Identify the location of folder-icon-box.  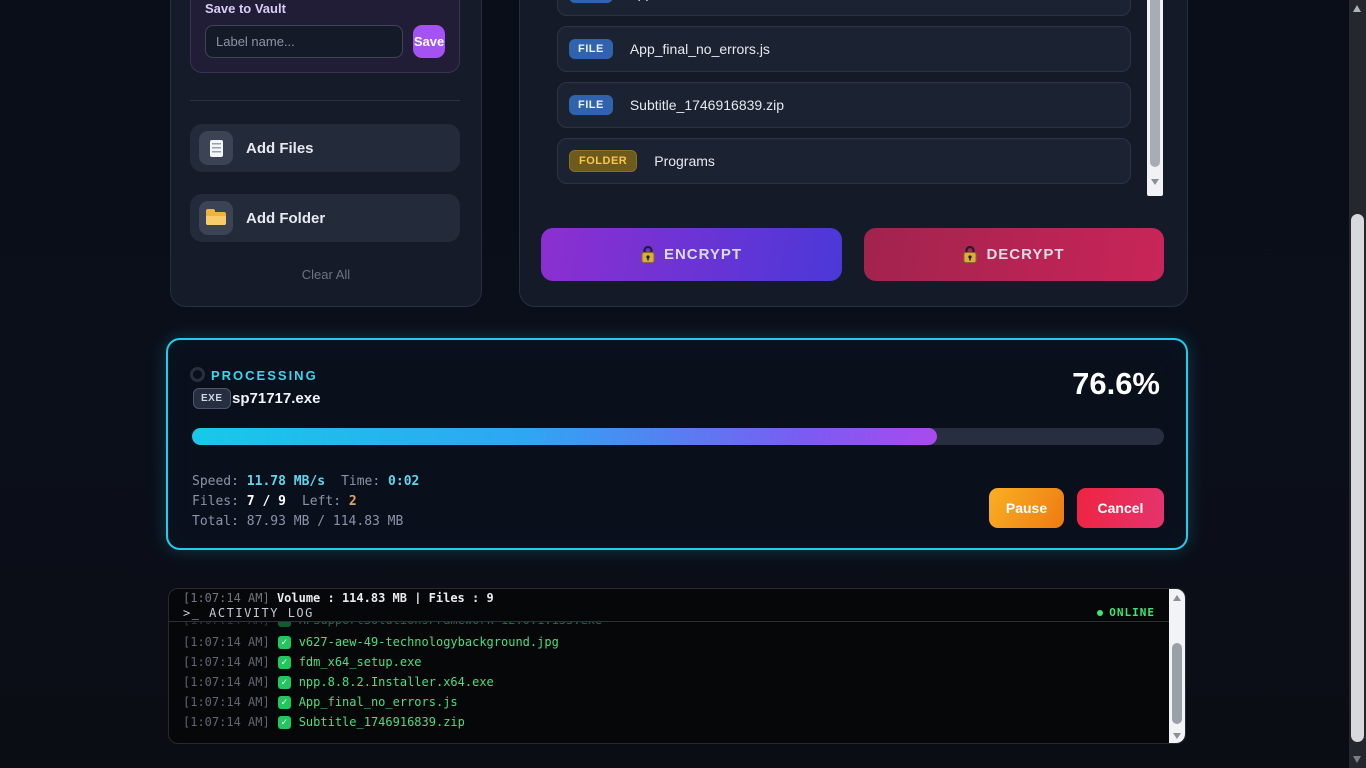
(216, 218).